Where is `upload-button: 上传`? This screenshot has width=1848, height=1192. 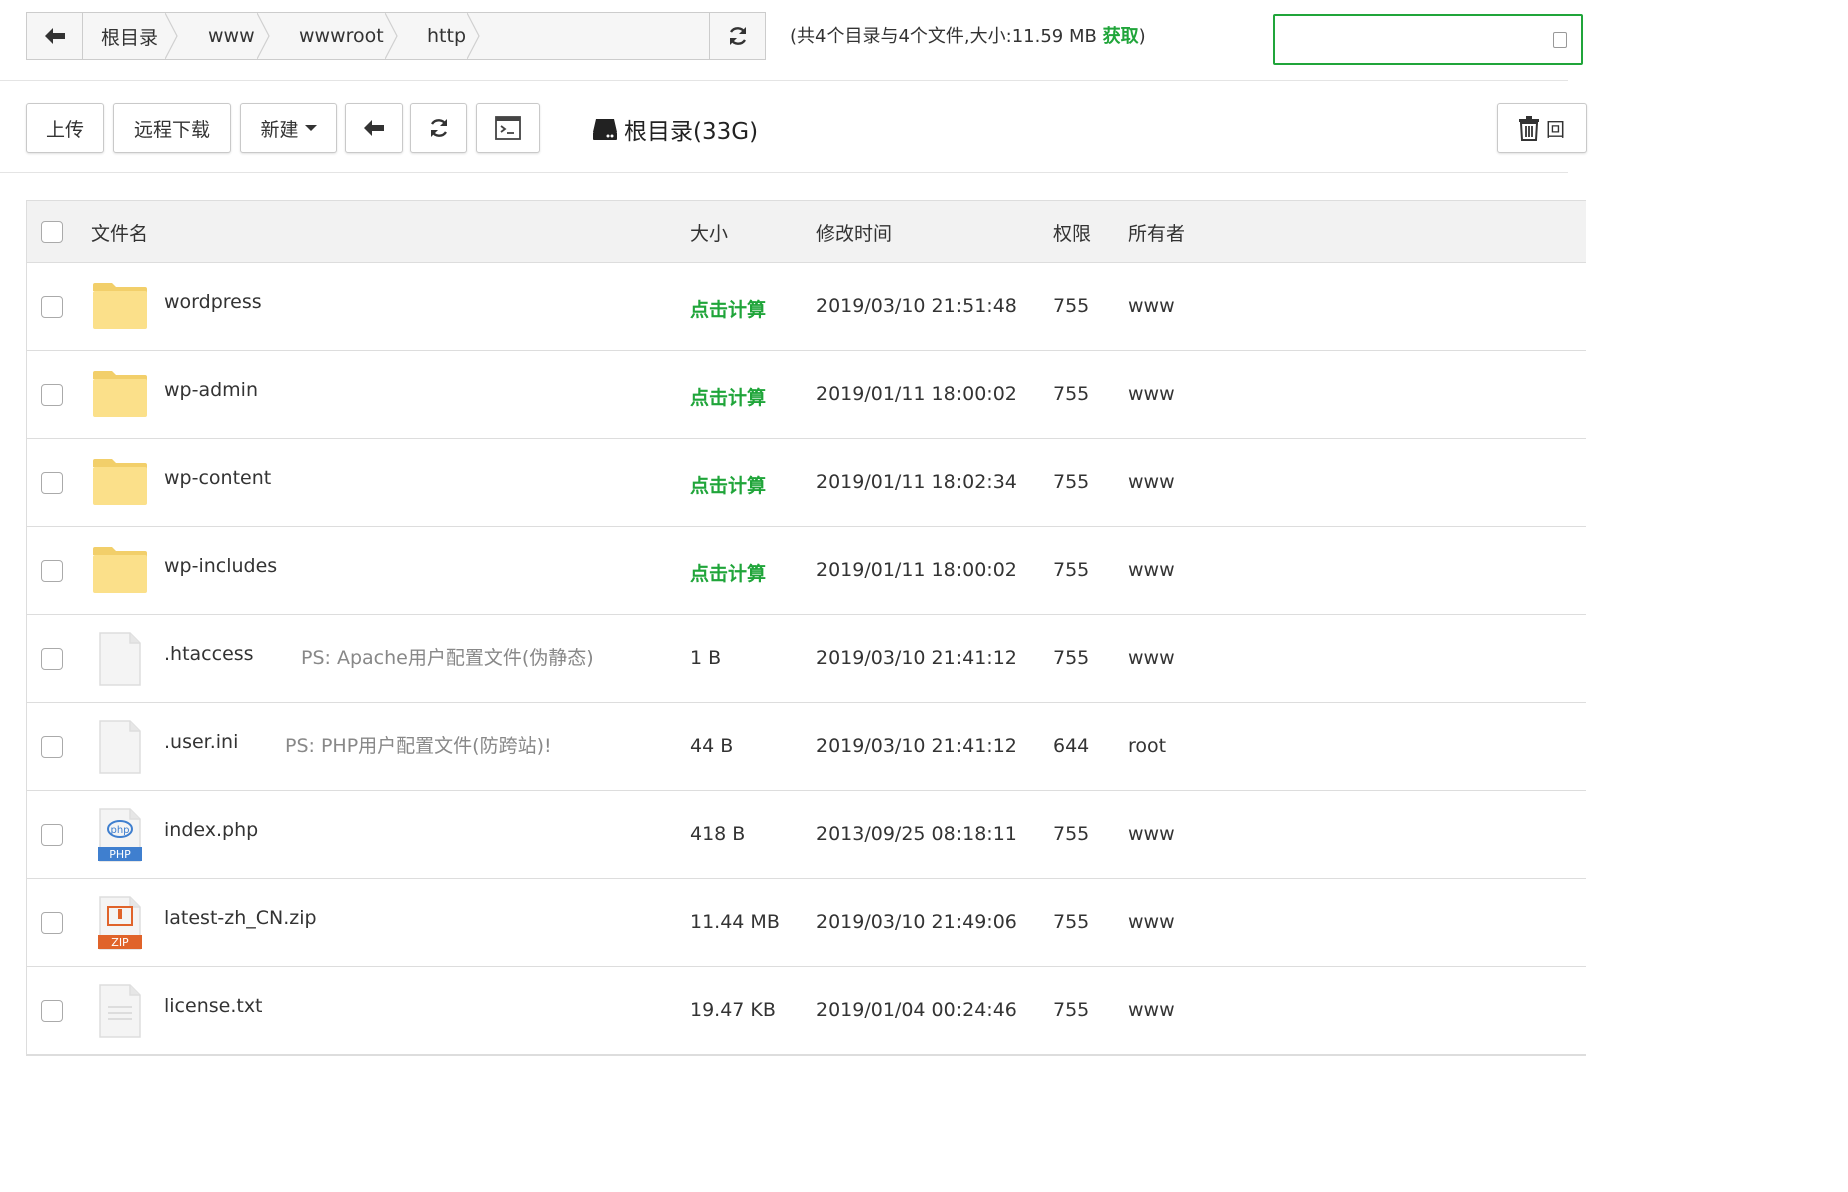 upload-button: 上传 is located at coordinates (65, 128).